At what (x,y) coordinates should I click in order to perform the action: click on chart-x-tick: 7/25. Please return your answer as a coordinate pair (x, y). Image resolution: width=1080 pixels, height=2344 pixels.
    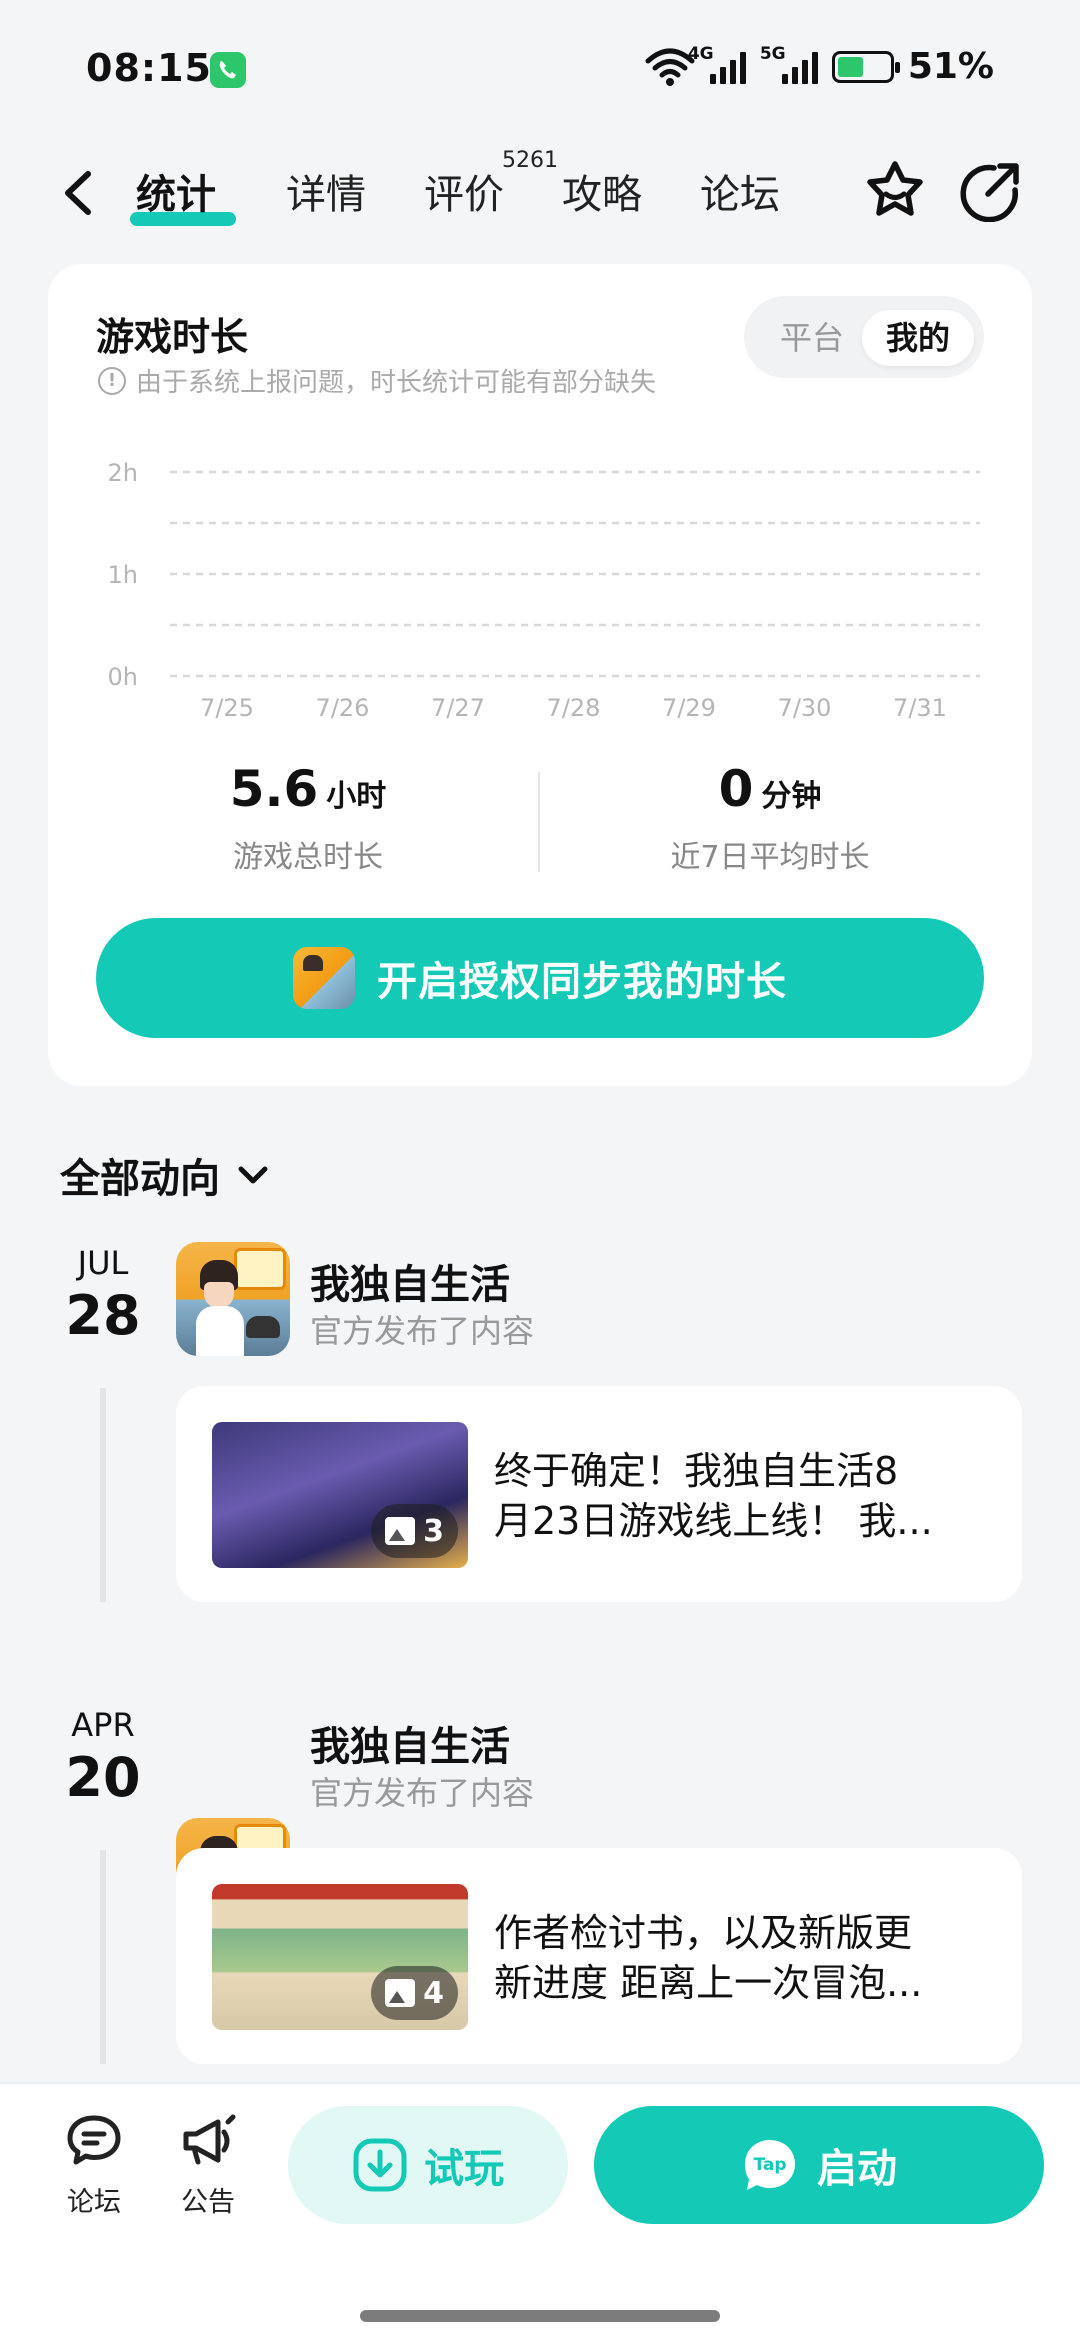
    Looking at the image, I should click on (227, 708).